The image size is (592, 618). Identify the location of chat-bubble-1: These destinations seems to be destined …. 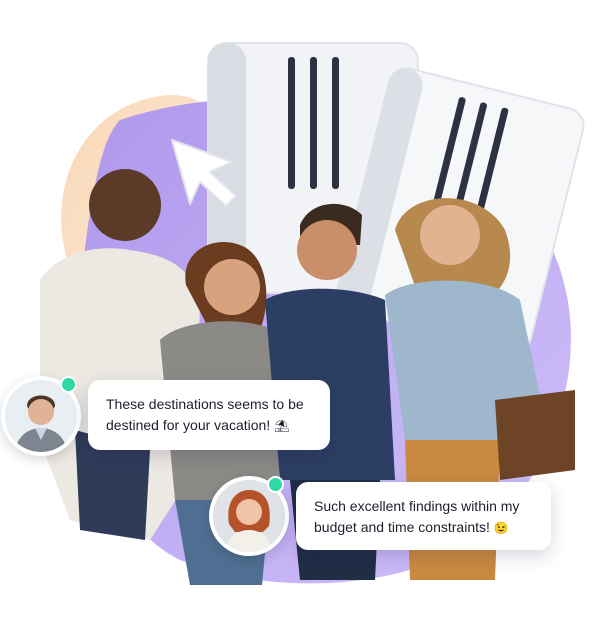
(209, 415).